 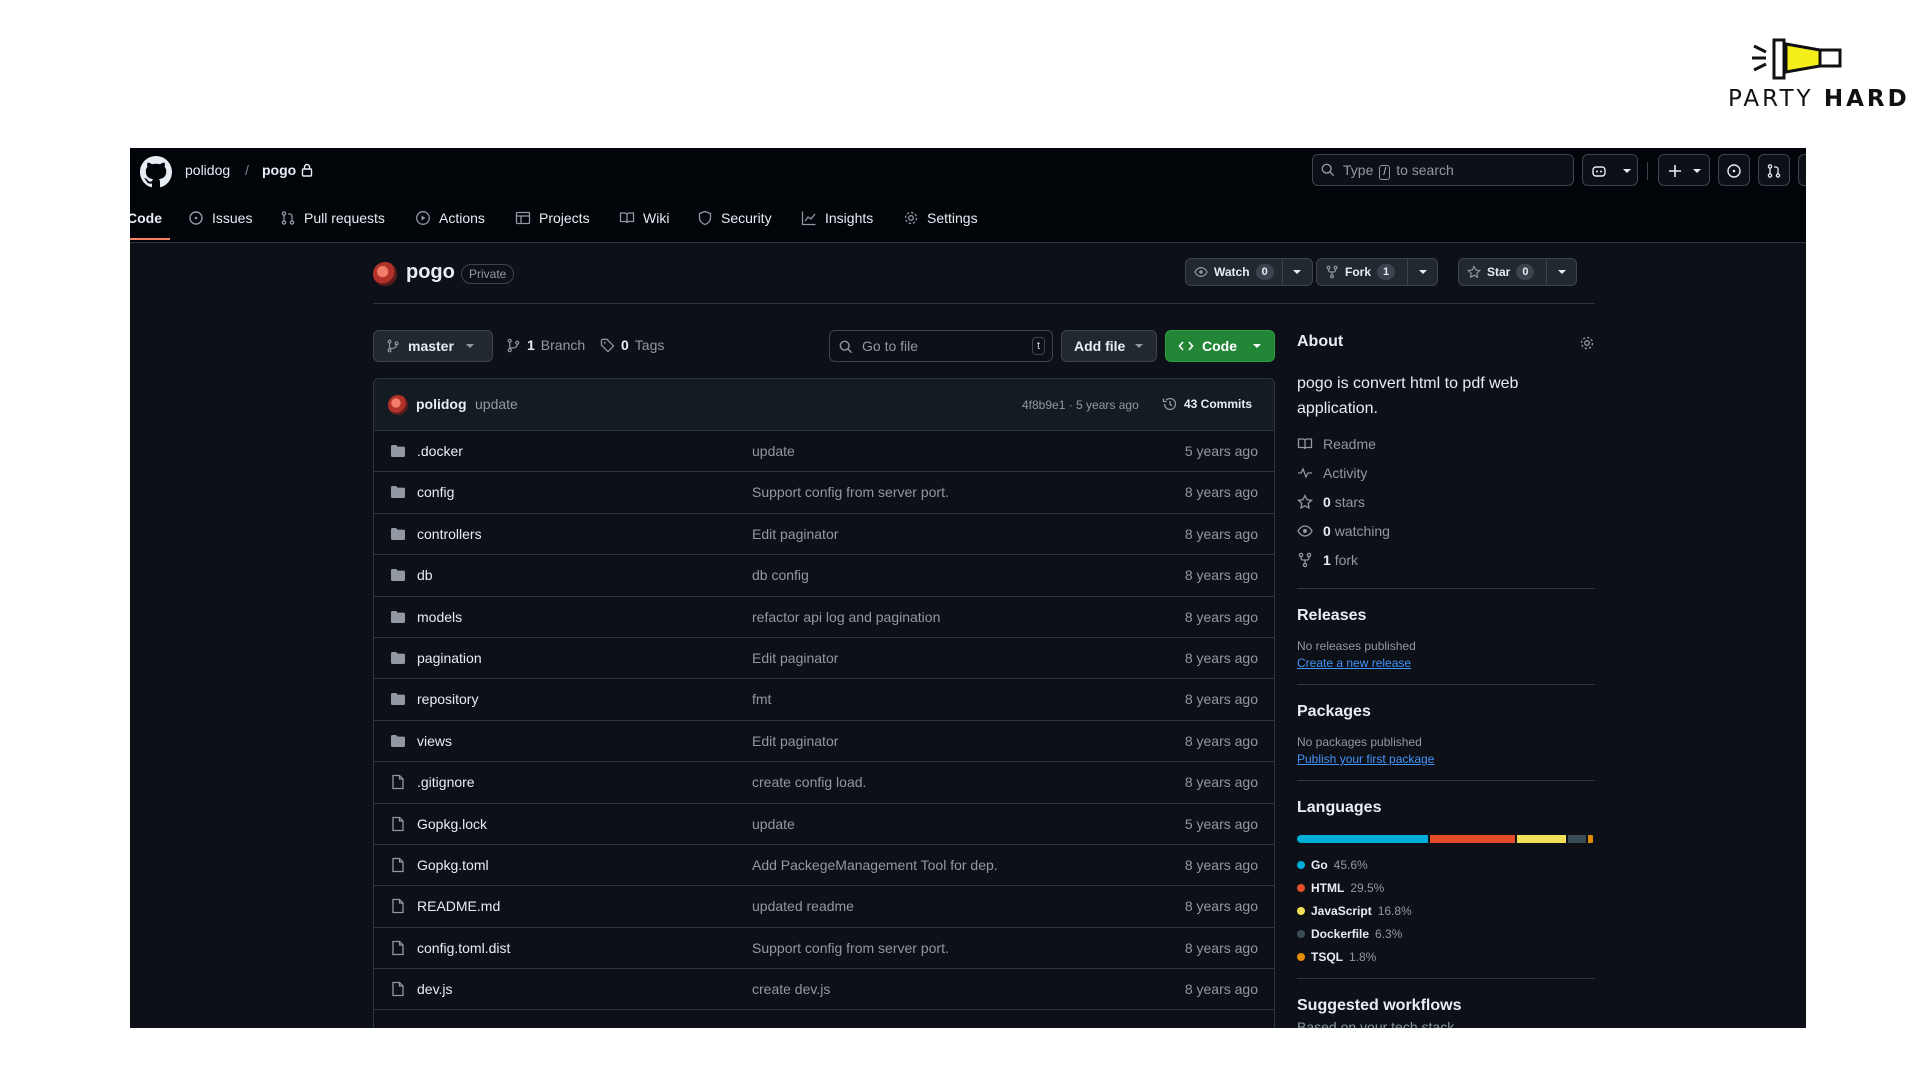 I want to click on language-item: Dockerfile 6.3%, so click(x=1372, y=933).